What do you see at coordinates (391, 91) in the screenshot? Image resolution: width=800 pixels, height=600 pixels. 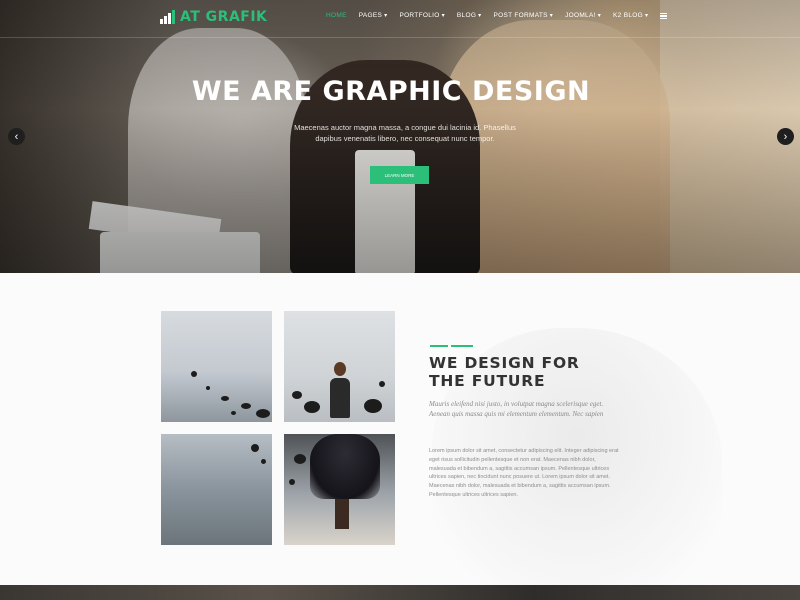 I see `hero-title: WE ARE GRAPHIC DESIGN` at bounding box center [391, 91].